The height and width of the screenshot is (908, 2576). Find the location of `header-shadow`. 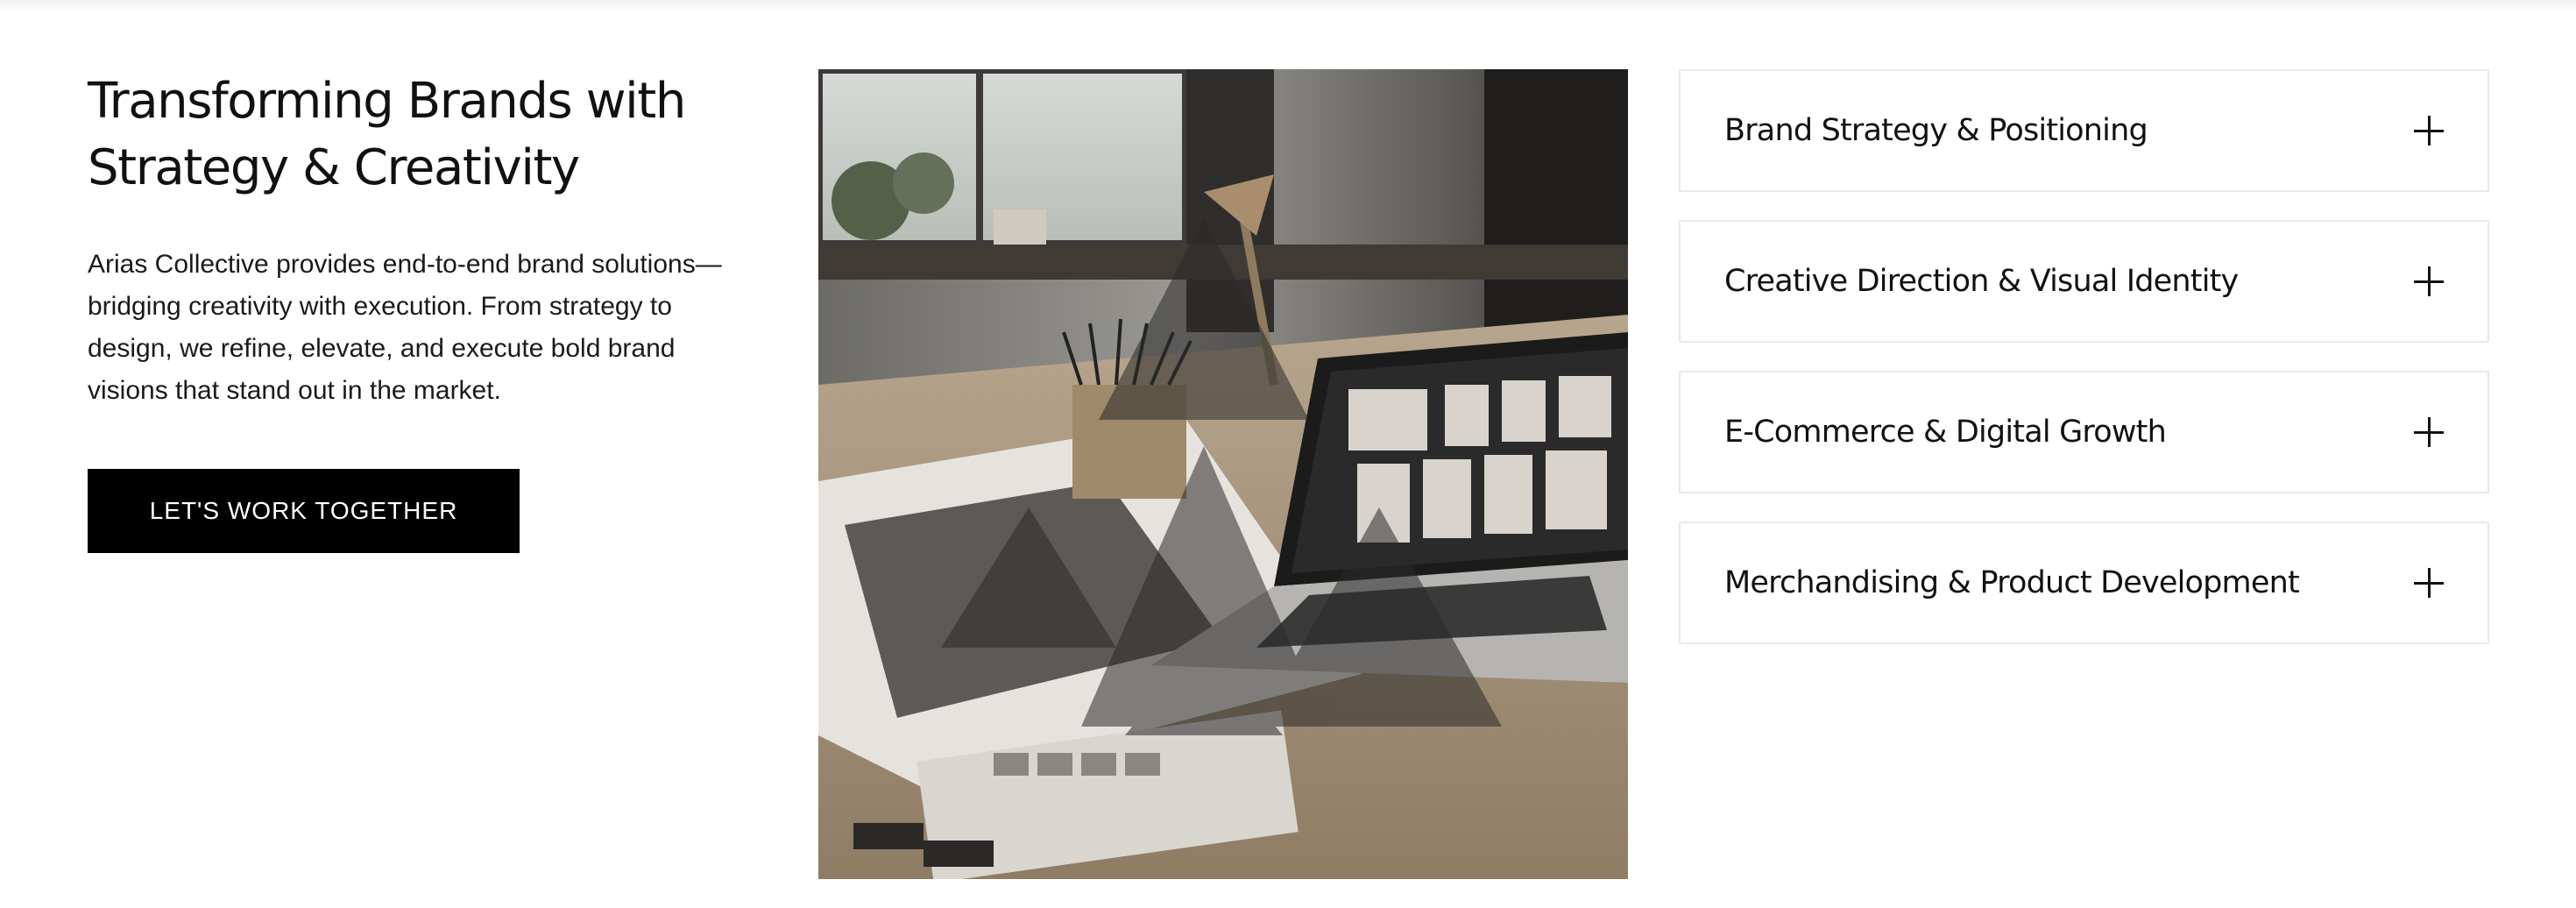

header-shadow is located at coordinates (1288, 6).